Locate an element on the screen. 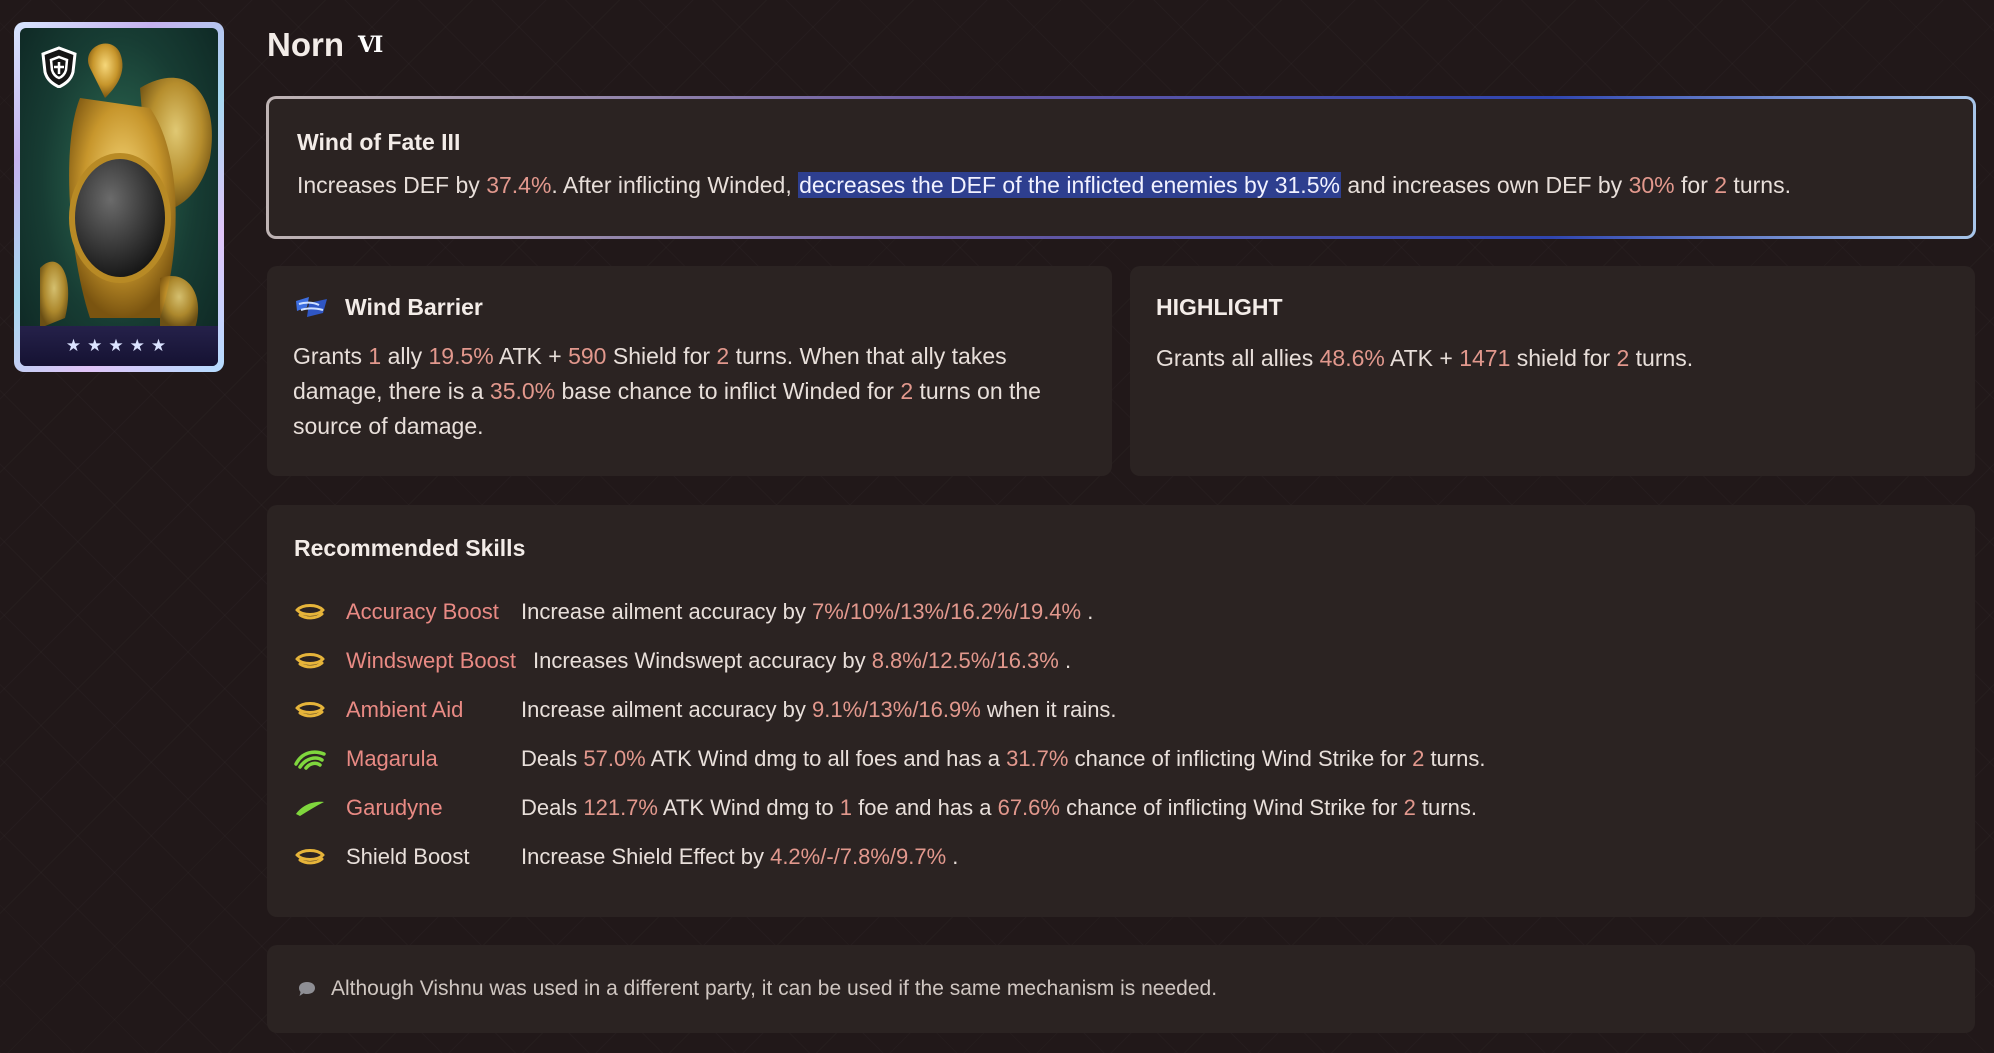 Image resolution: width=1994 pixels, height=1053 pixels. desc-text: foe and has a is located at coordinates (925, 807).